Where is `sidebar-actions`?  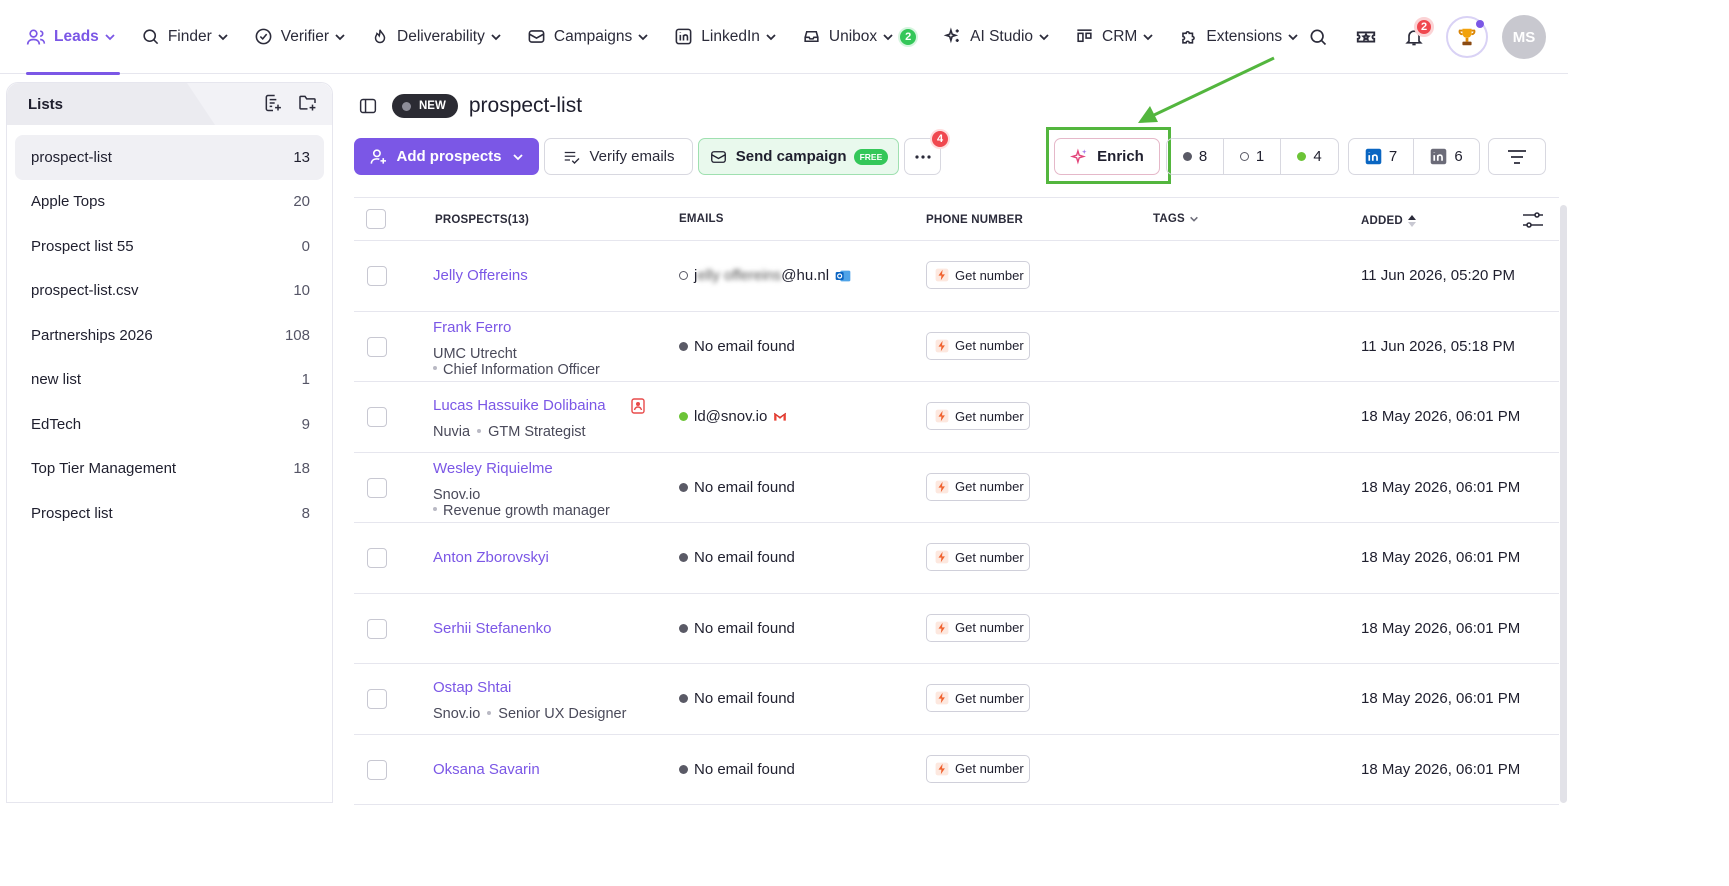 sidebar-actions is located at coordinates (283, 103).